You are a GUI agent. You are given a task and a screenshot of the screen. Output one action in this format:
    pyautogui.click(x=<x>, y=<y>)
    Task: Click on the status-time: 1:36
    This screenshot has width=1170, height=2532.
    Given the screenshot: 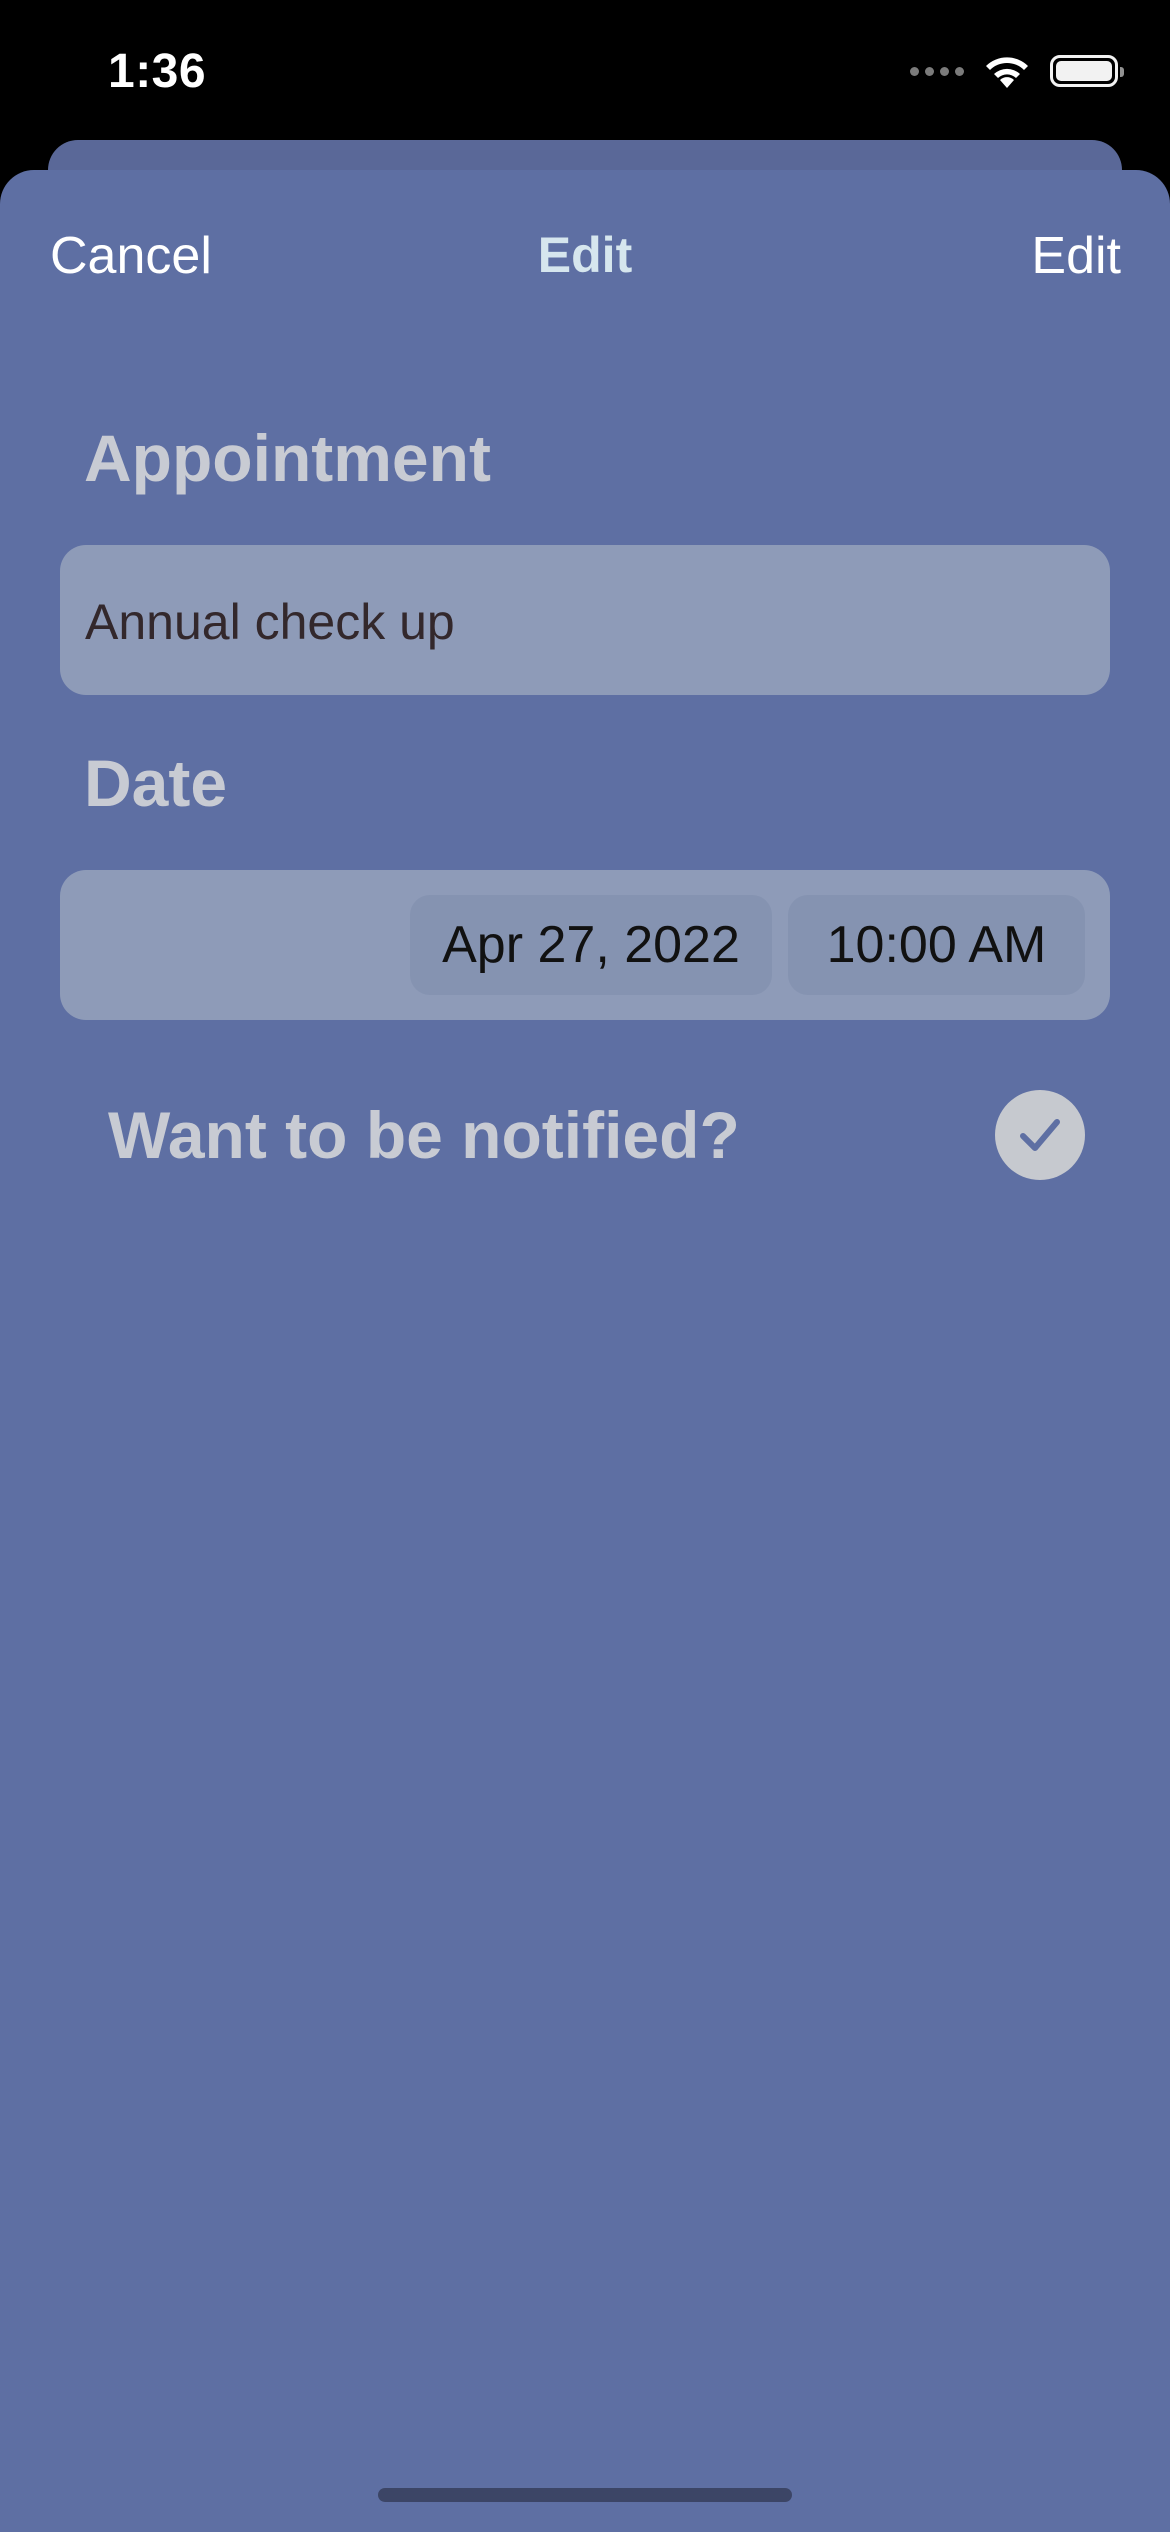 What is the action you would take?
    pyautogui.click(x=157, y=71)
    